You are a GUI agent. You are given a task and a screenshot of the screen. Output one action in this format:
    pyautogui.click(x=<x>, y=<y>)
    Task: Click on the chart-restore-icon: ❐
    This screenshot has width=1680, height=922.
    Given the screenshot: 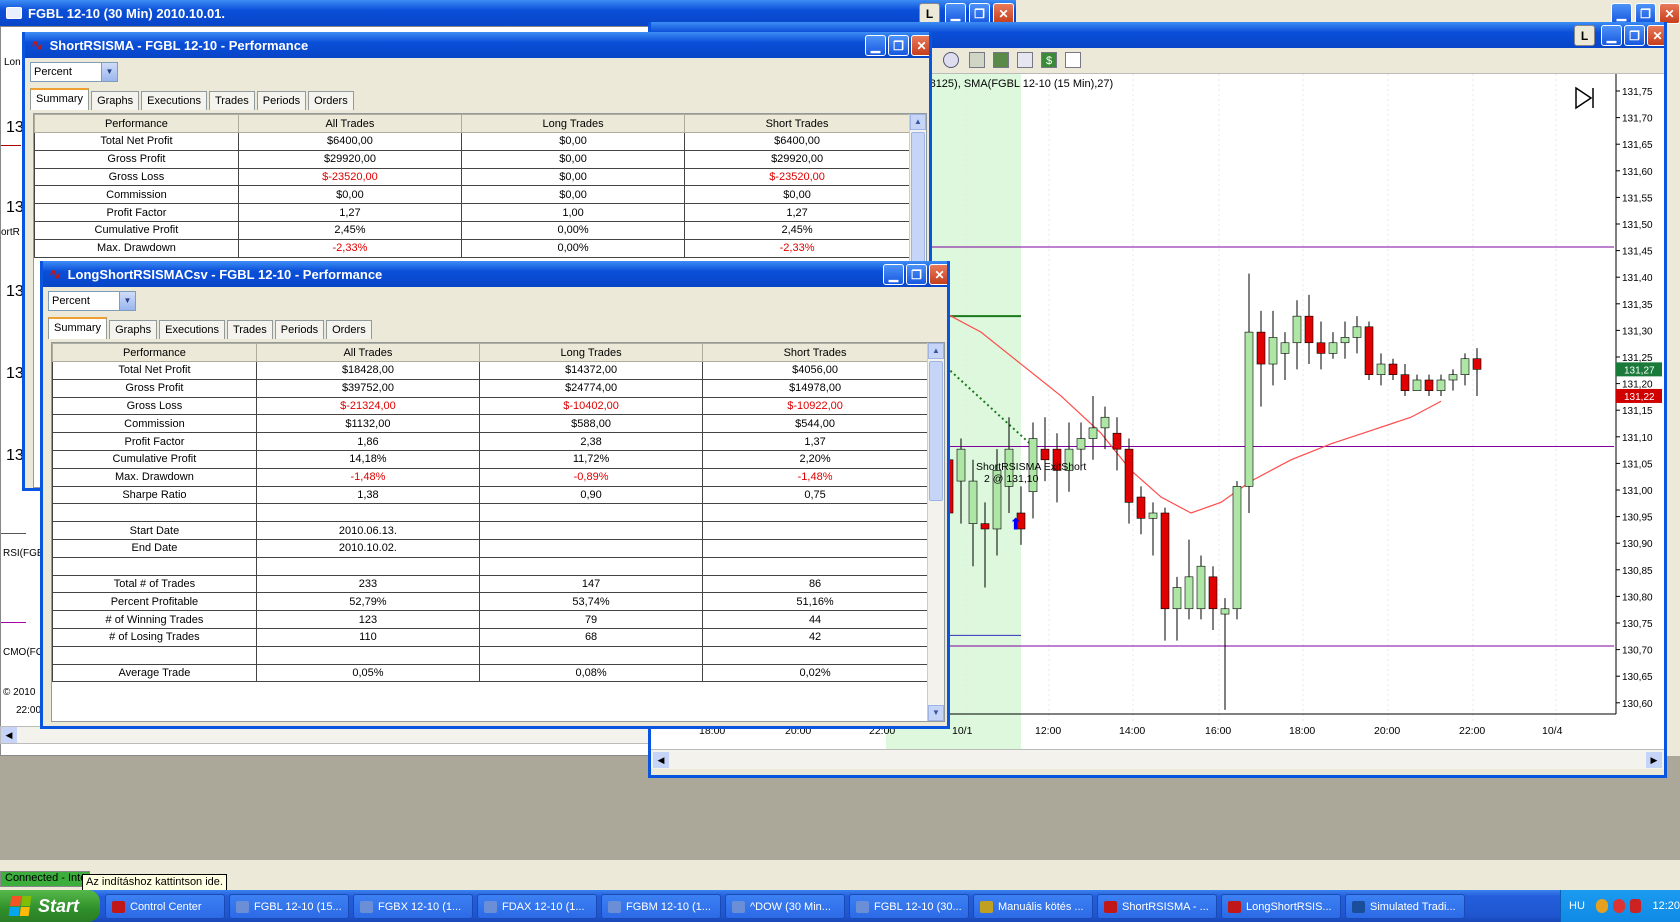 What is the action you would take?
    pyautogui.click(x=1634, y=35)
    